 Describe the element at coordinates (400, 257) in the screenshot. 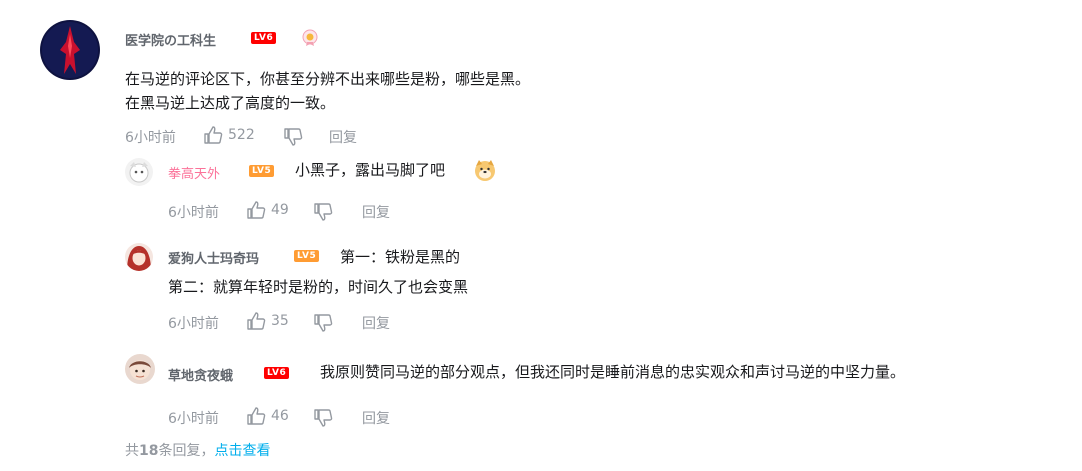

I see `reply-text: 第一：铁粉是黑的` at that location.